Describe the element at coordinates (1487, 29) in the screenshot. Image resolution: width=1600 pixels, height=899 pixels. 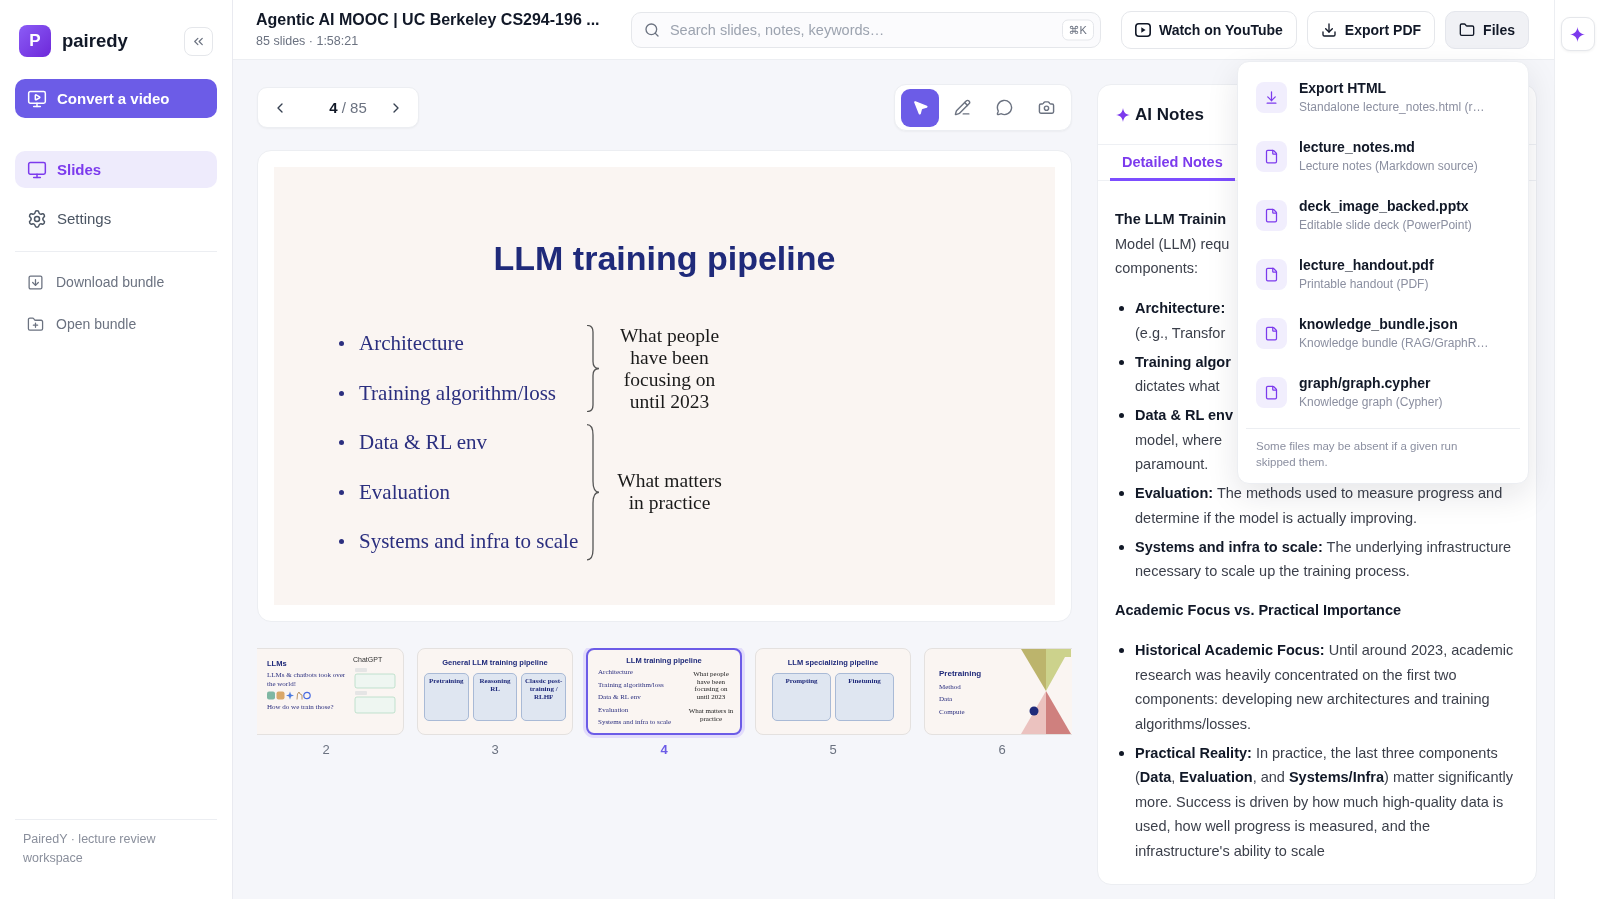
I see `files-button: Files` at that location.